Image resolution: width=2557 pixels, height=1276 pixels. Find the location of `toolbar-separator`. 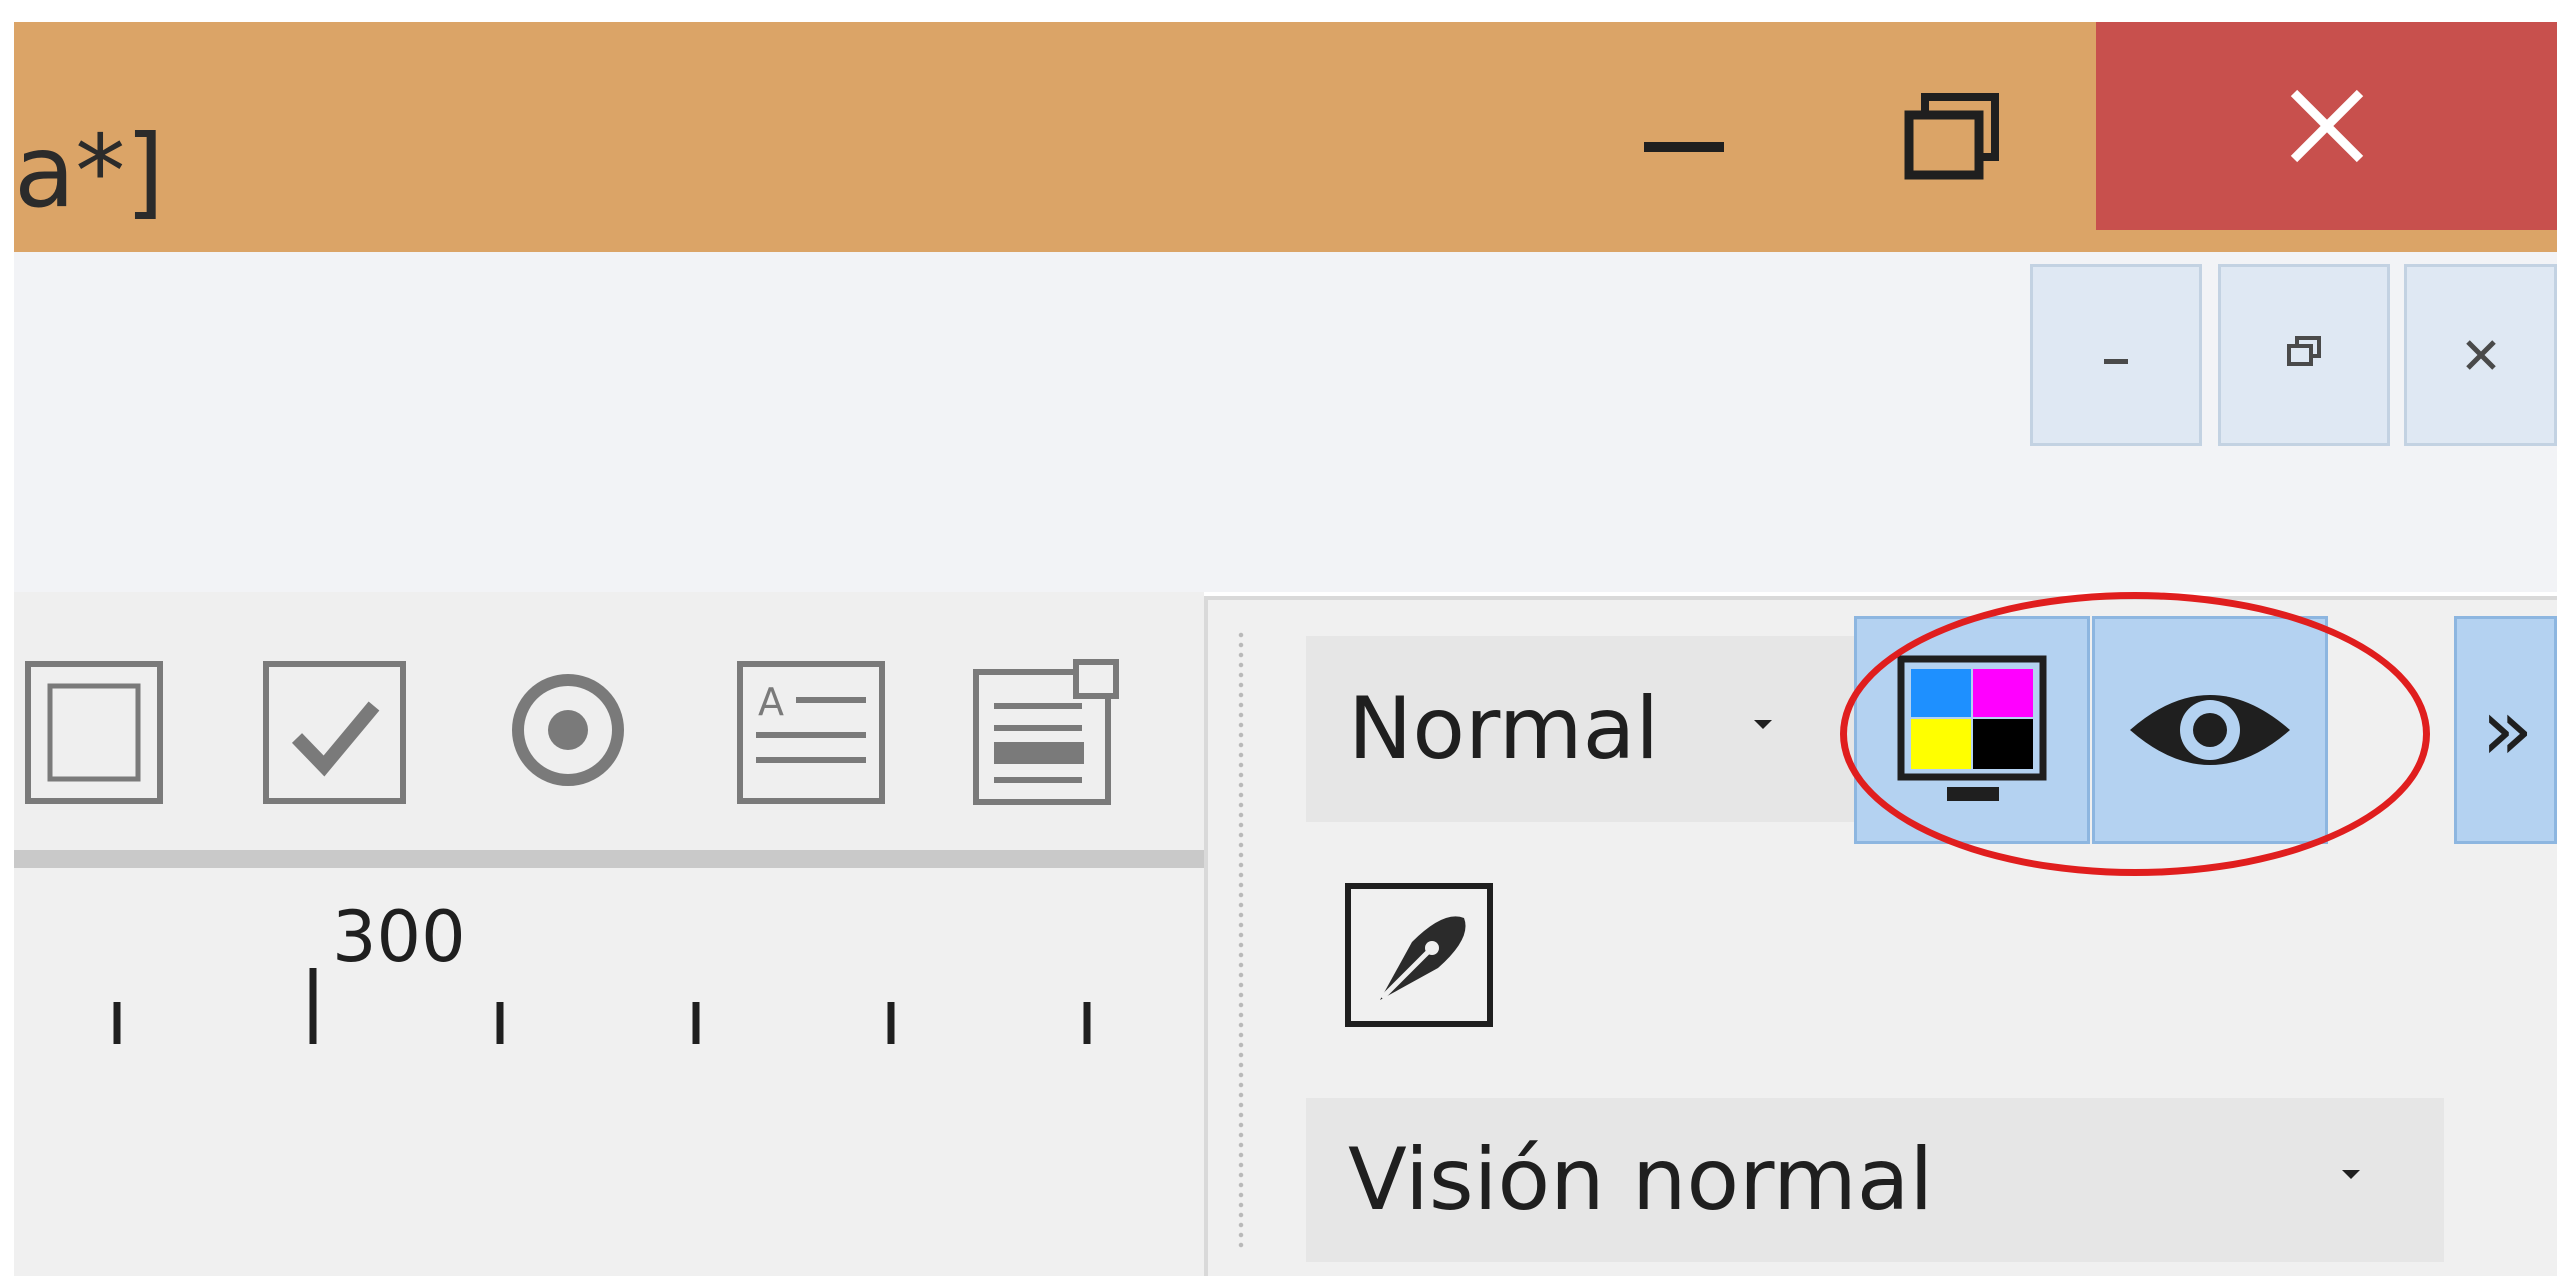

toolbar-separator is located at coordinates (609, 859).